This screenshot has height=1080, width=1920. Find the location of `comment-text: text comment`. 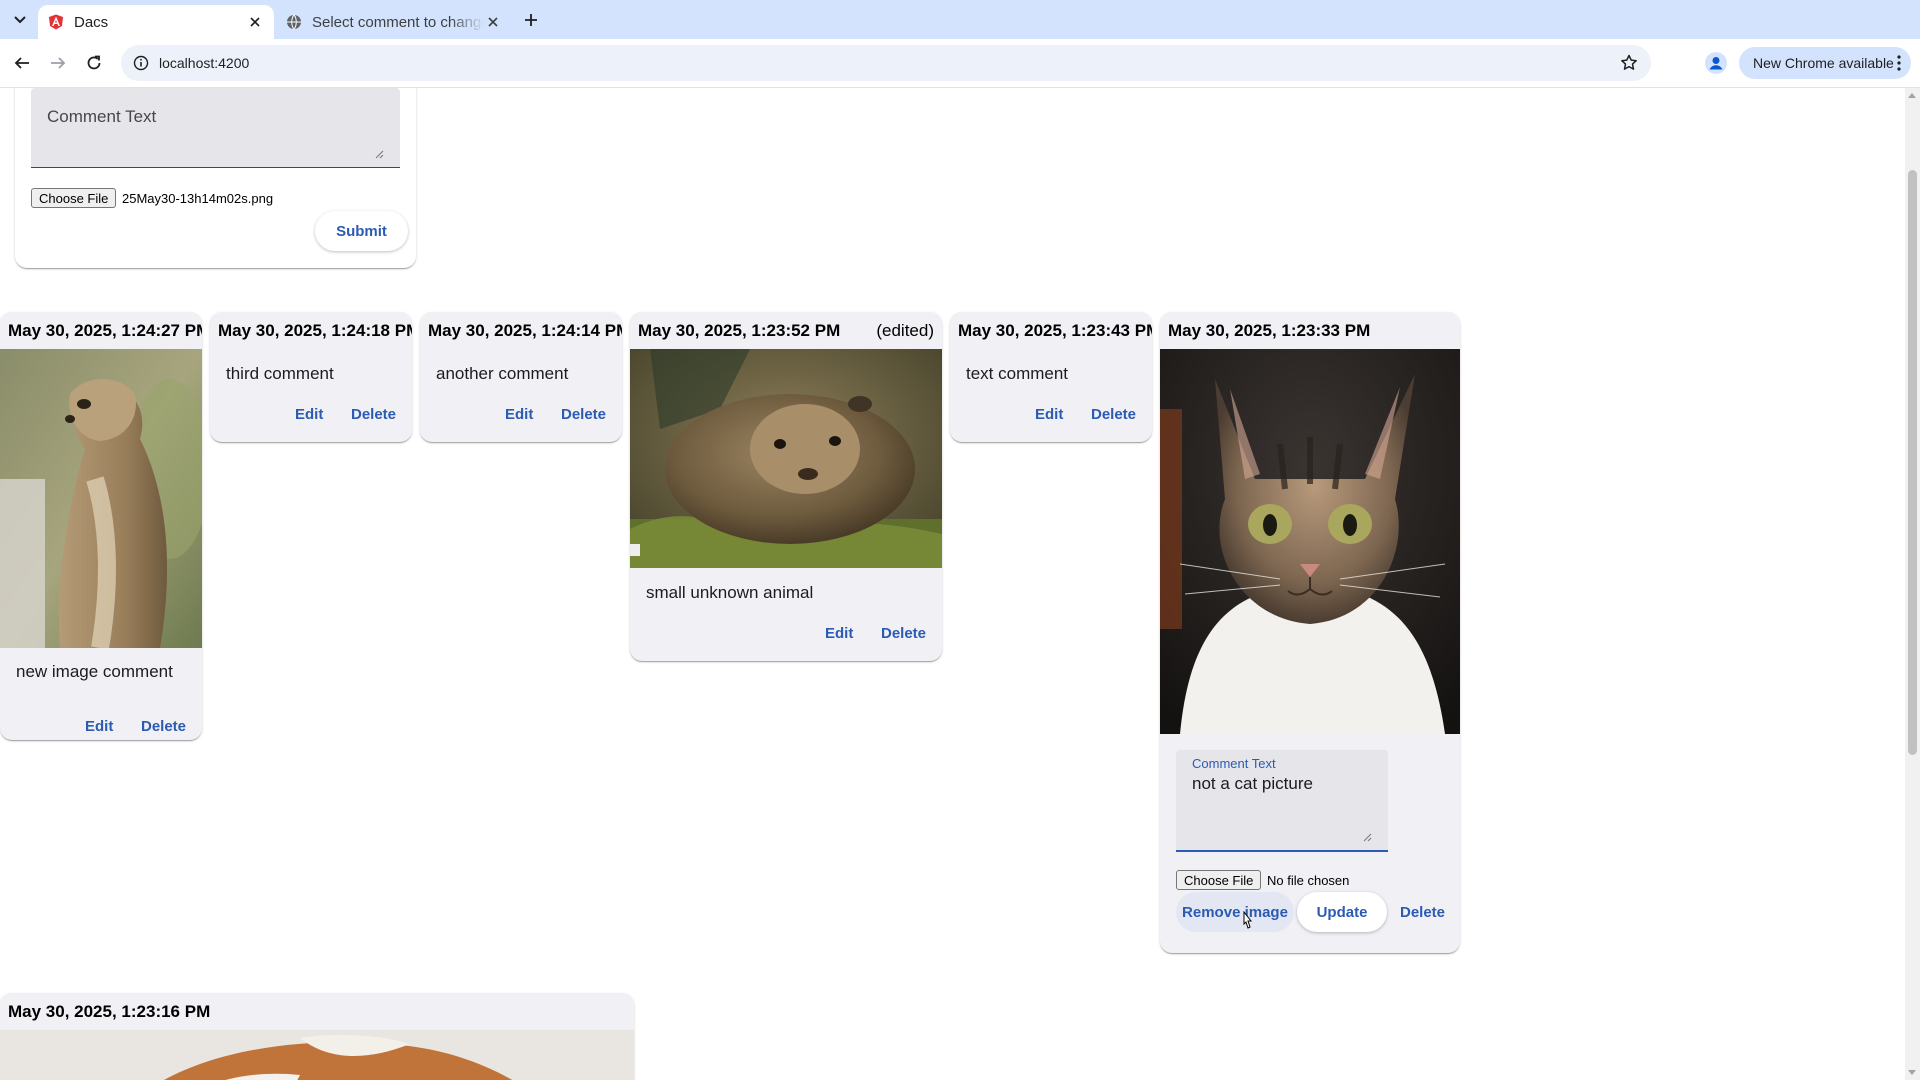

comment-text: text comment is located at coordinates (1017, 373).